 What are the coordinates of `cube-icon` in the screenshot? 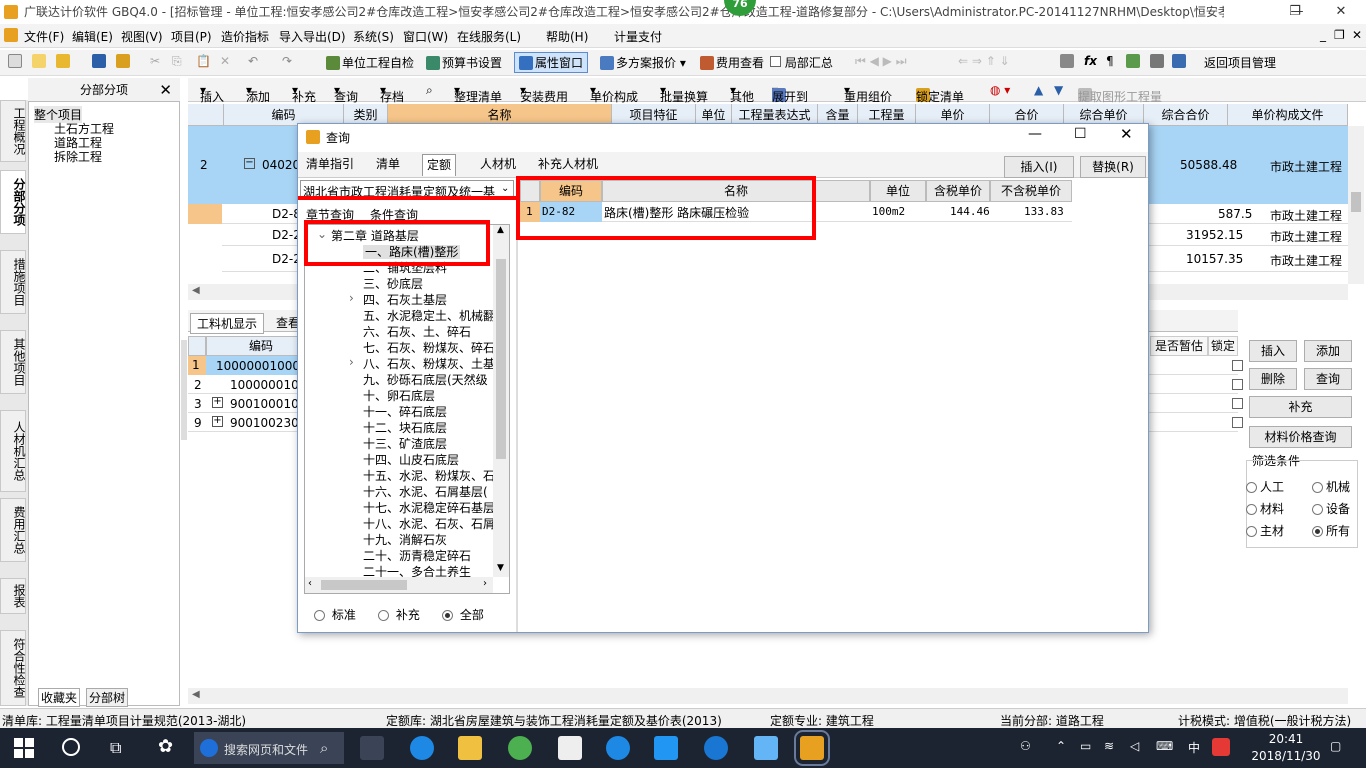 It's located at (1134, 61).